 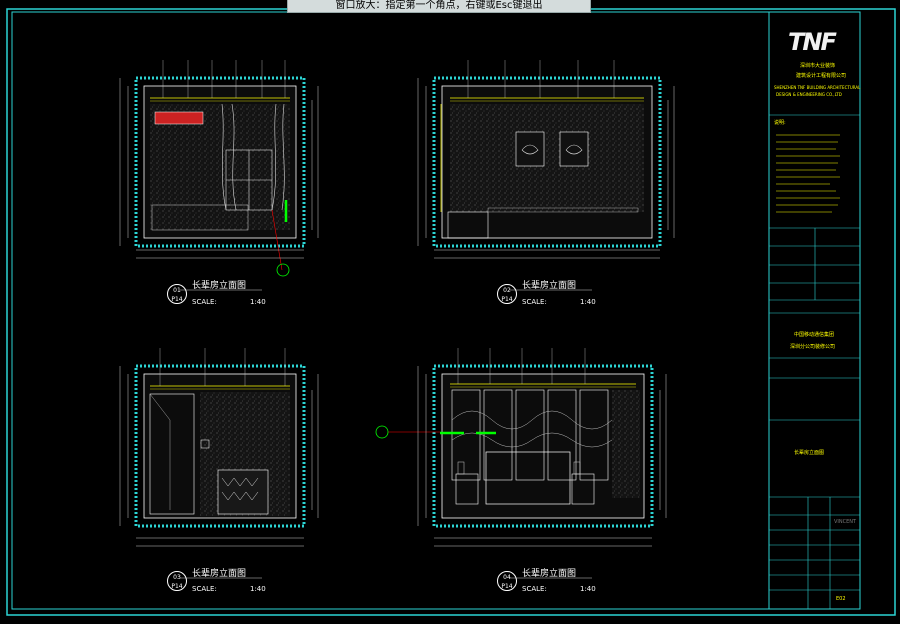 I want to click on elevation-01-drawing, so click(x=219, y=168).